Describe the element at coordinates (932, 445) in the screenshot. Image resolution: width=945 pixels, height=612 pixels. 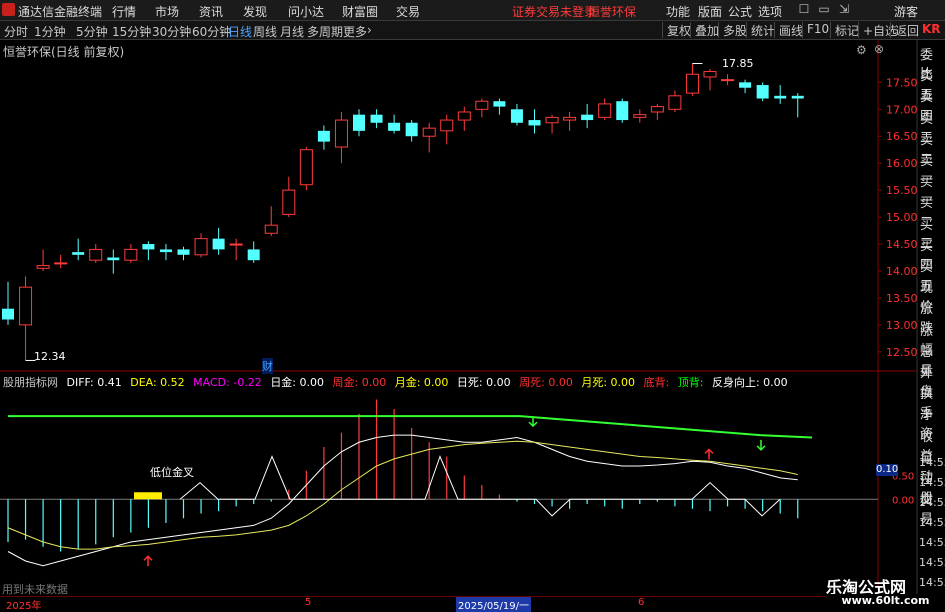
I see `side-label: 收益` at that location.